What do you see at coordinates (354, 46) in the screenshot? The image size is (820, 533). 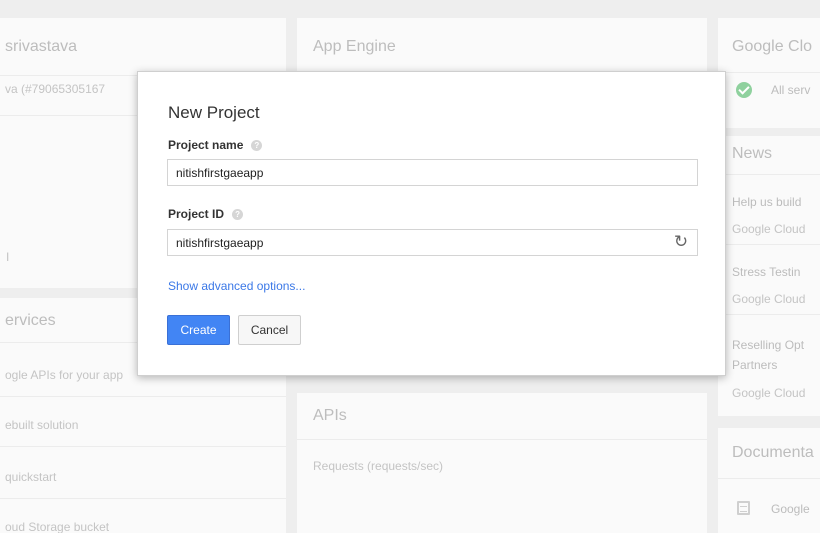 I see `app-engine-title: App Engine` at bounding box center [354, 46].